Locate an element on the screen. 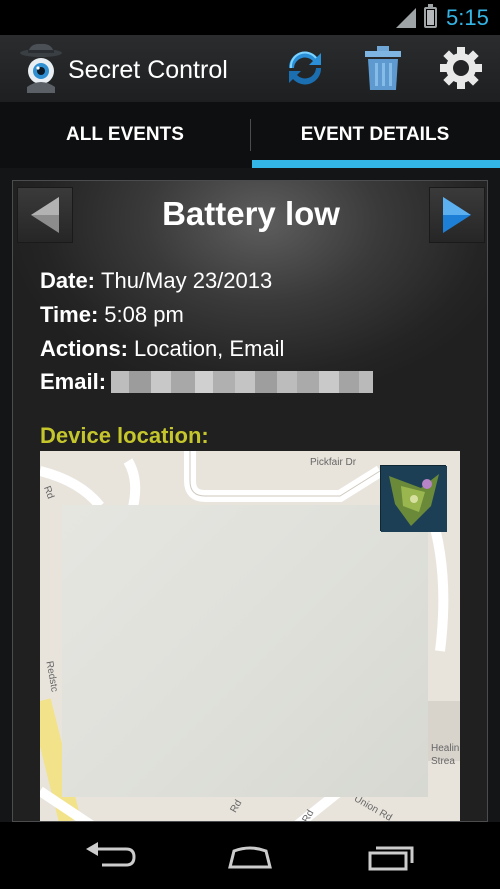 This screenshot has height=889, width=500. delete-button is located at coordinates (383, 68).